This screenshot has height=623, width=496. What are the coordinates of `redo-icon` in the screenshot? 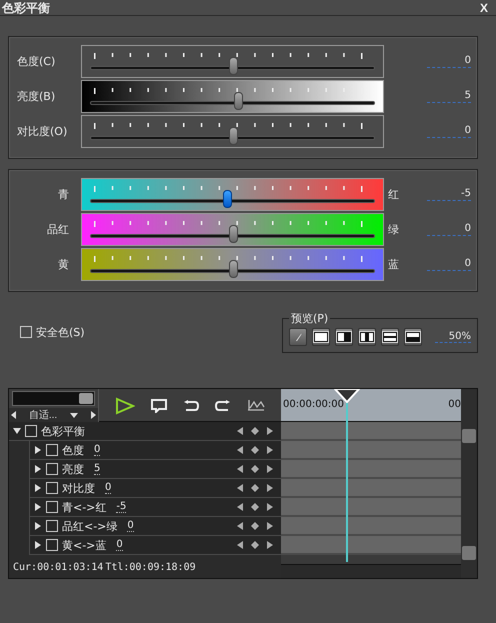 It's located at (223, 406).